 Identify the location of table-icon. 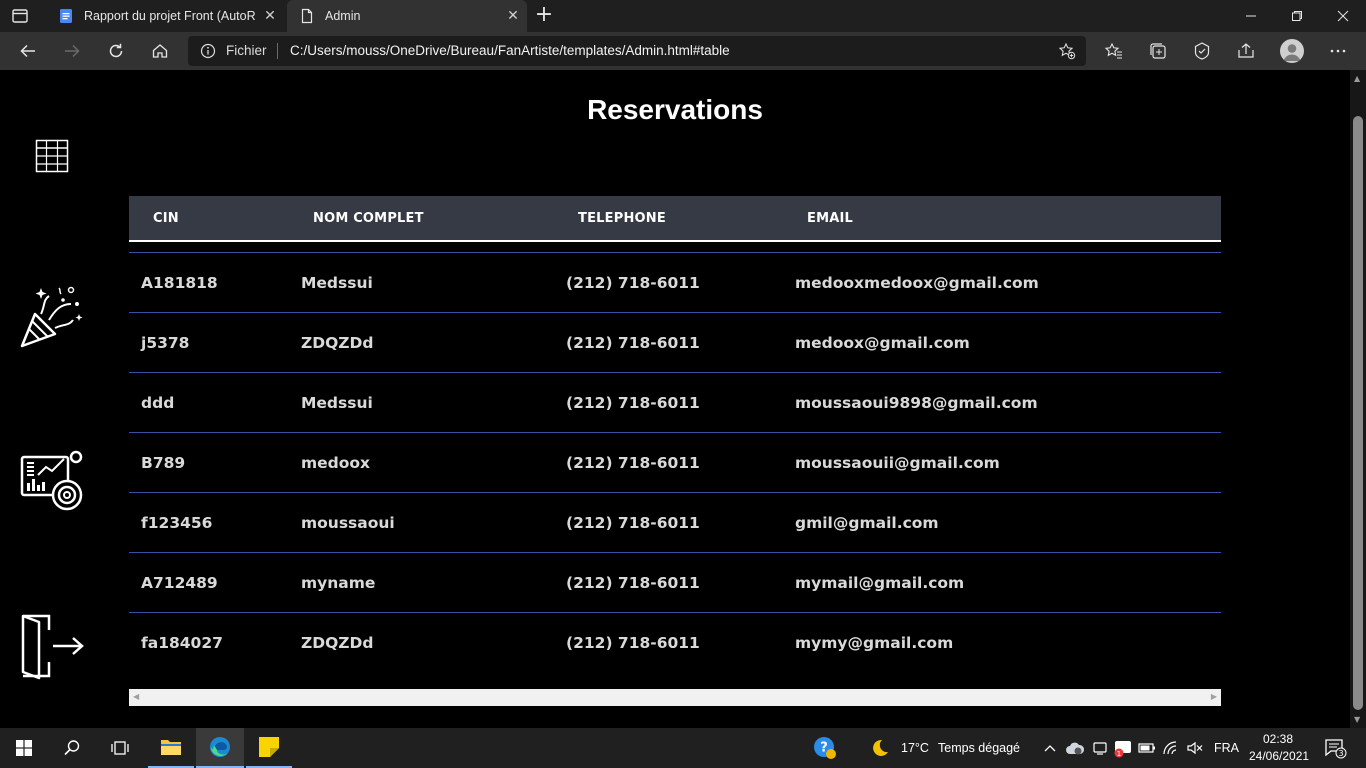
(52, 158).